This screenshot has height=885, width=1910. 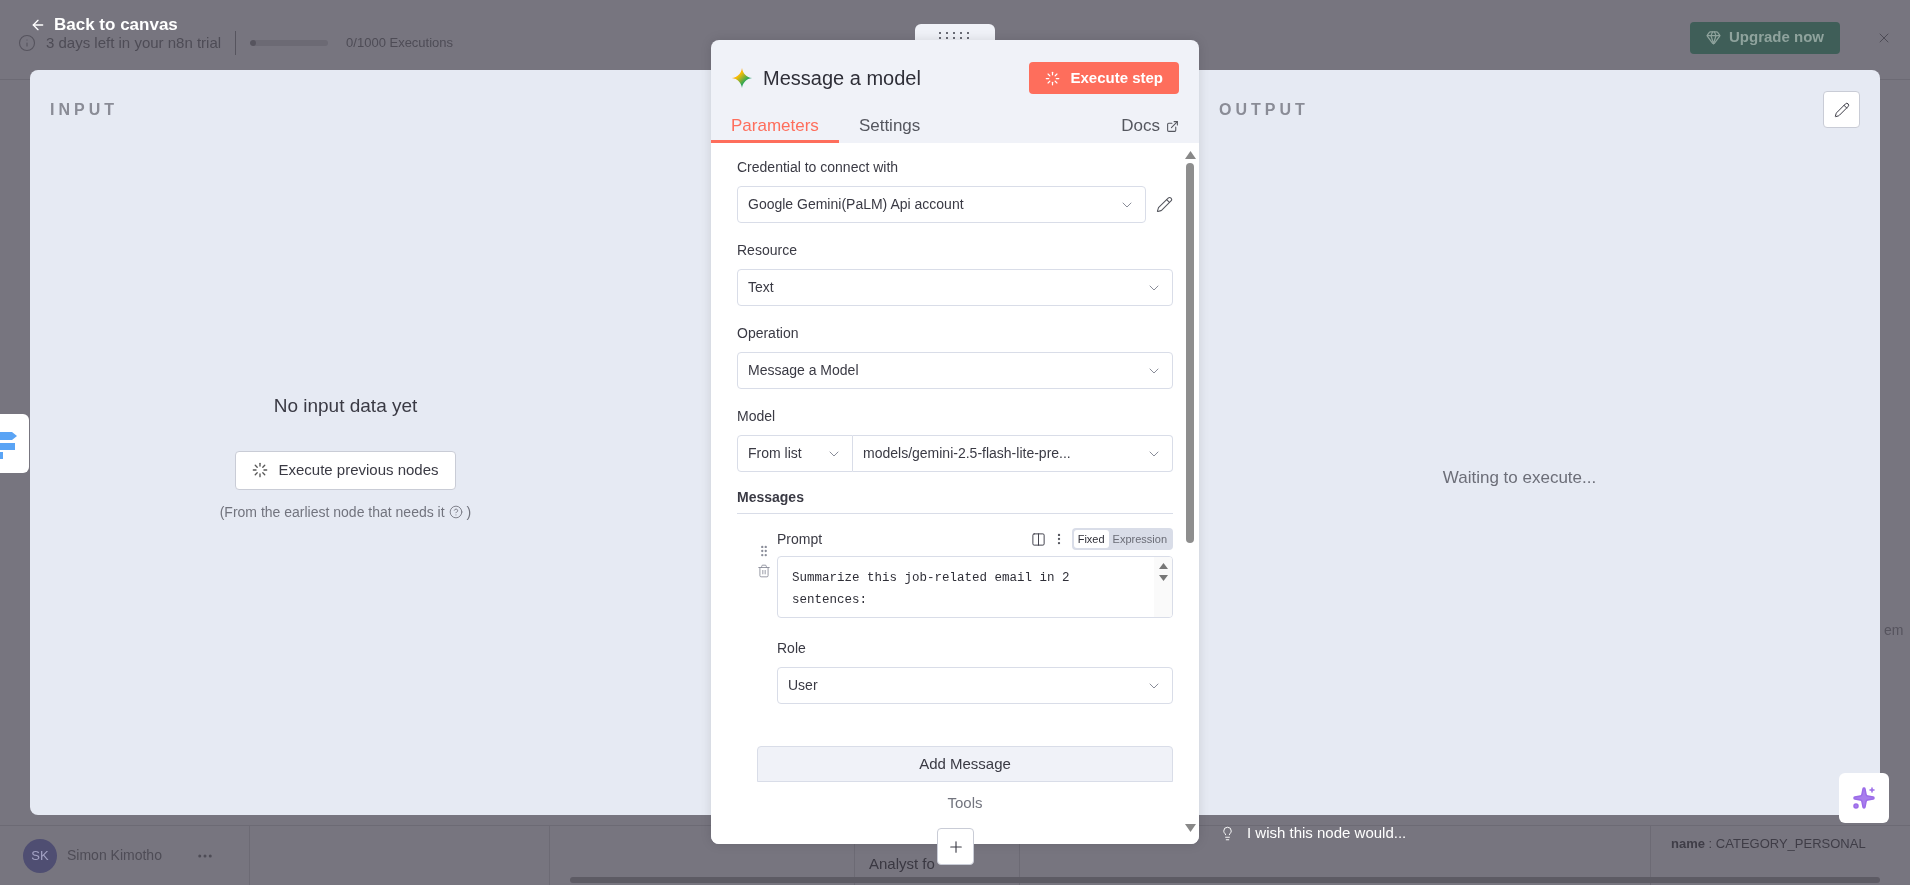 What do you see at coordinates (332, 512) in the screenshot?
I see `hint-text: (From the earliest node that needs it` at bounding box center [332, 512].